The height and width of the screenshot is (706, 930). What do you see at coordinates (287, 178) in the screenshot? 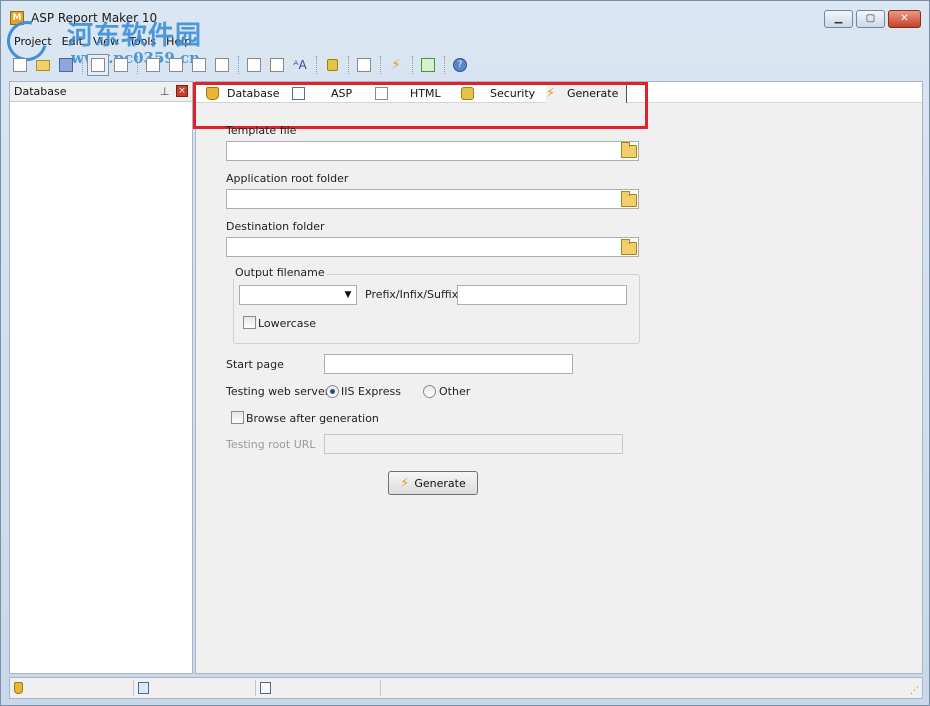
I see `app-root-label: Application root folder` at bounding box center [287, 178].